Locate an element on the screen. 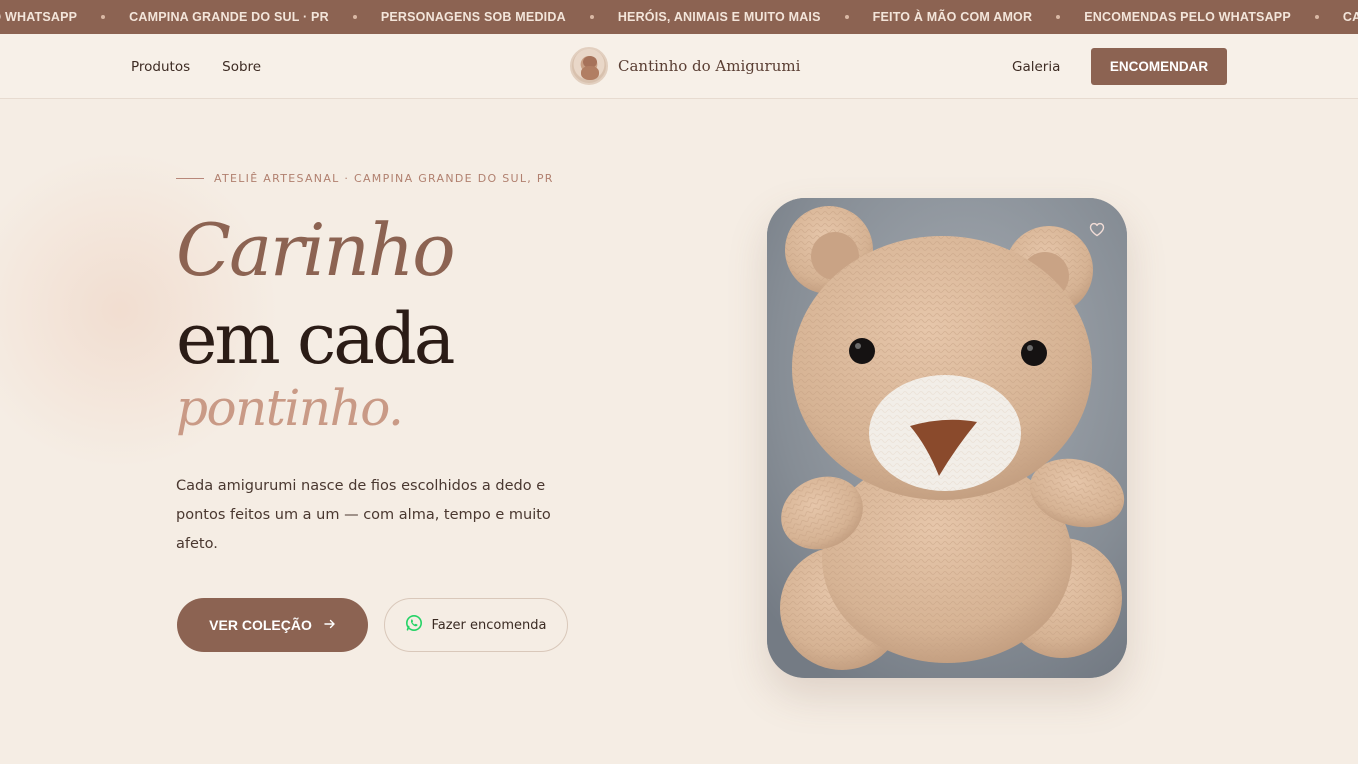 The width and height of the screenshot is (1358, 764). whatsapp-order-button: Fazer encomenda is located at coordinates (476, 625).